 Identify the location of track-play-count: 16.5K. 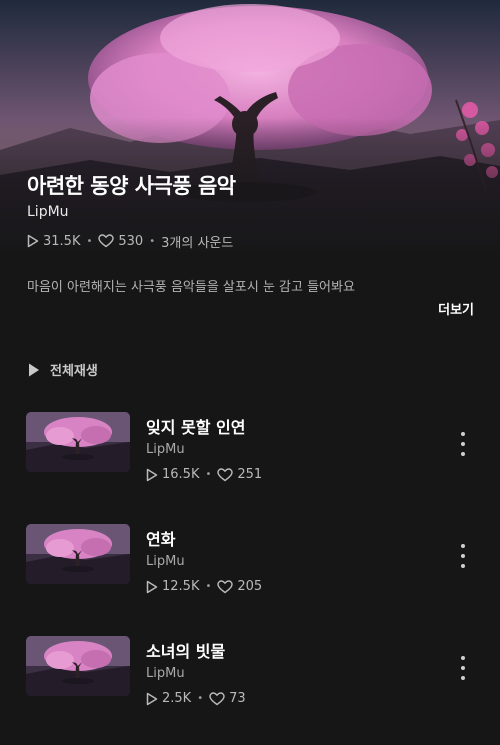
(181, 474).